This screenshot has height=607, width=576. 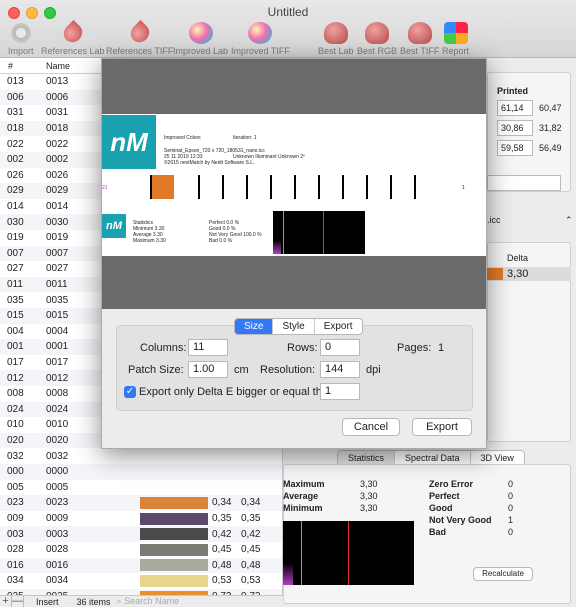 What do you see at coordinates (57, 534) in the screenshot?
I see `row-name: 0003` at bounding box center [57, 534].